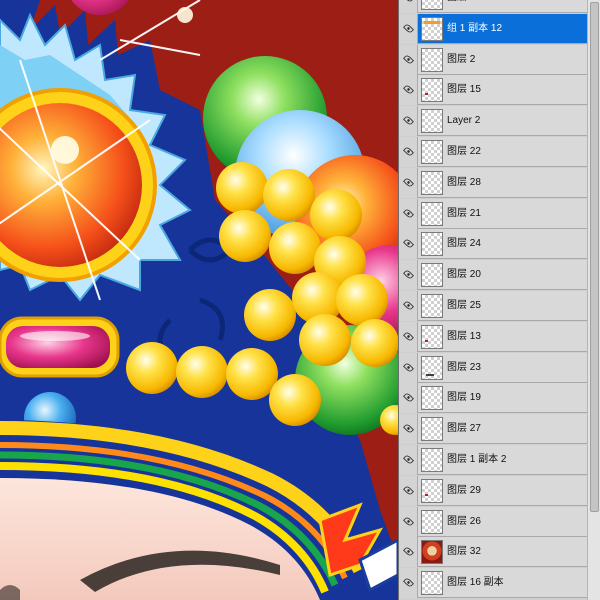  Describe the element at coordinates (464, 213) in the screenshot. I see `layer-name: 图层 21` at that location.